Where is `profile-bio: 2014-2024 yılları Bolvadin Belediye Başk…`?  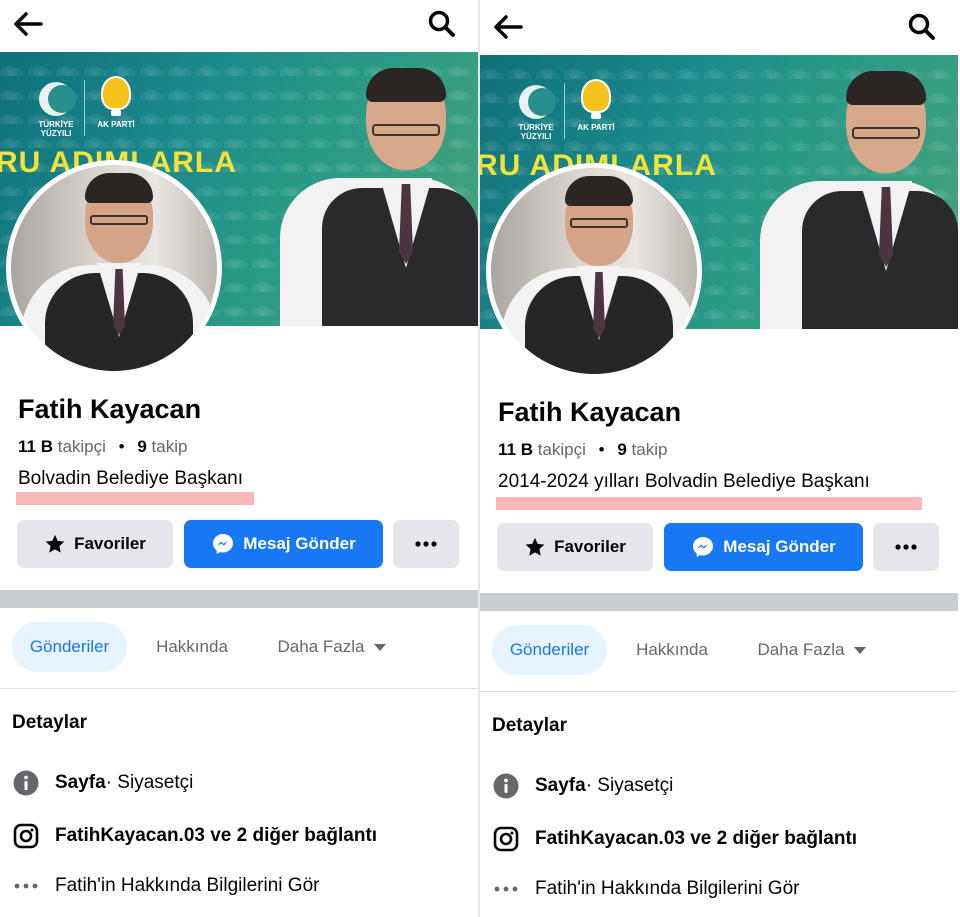 profile-bio: 2014-2024 yılları Bolvadin Belediye Başk… is located at coordinates (684, 481).